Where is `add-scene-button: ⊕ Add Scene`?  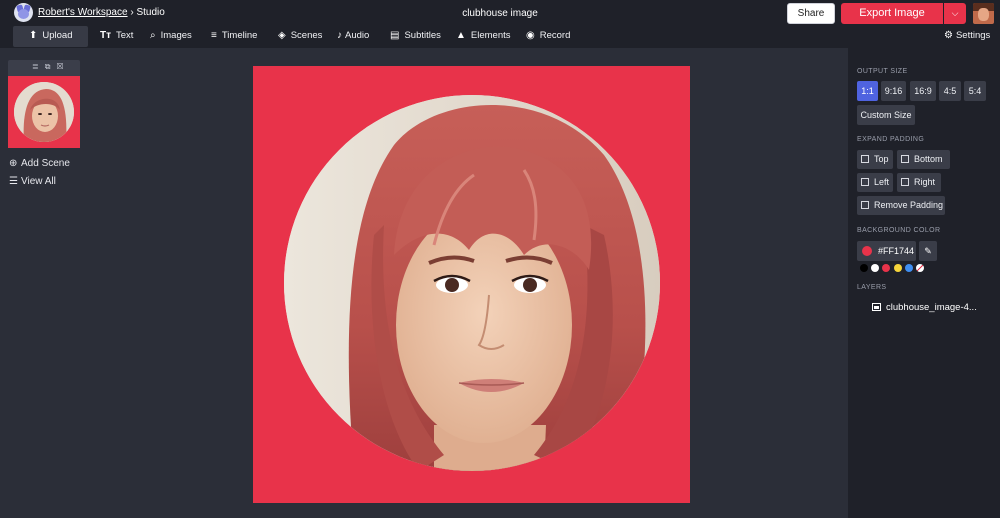 add-scene-button: ⊕ Add Scene is located at coordinates (39, 163).